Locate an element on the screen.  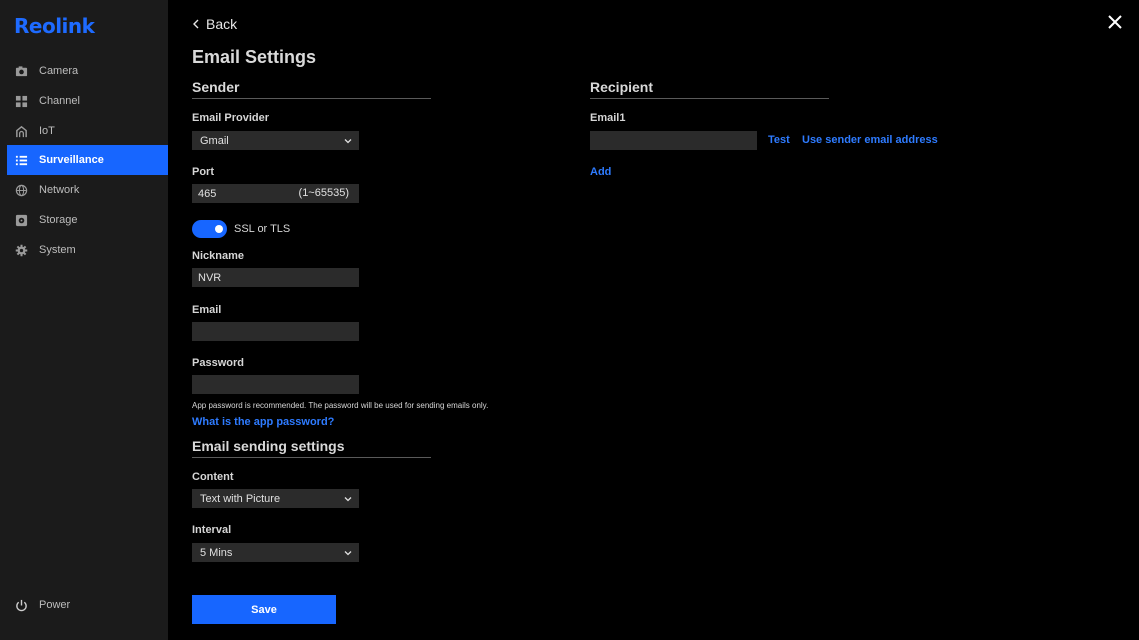
sidebar-item-surveillance: Surveillance is located at coordinates (87, 160).